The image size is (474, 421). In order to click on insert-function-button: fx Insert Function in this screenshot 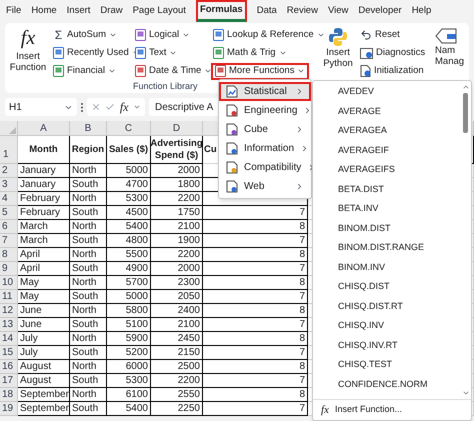, I will do `click(28, 48)`.